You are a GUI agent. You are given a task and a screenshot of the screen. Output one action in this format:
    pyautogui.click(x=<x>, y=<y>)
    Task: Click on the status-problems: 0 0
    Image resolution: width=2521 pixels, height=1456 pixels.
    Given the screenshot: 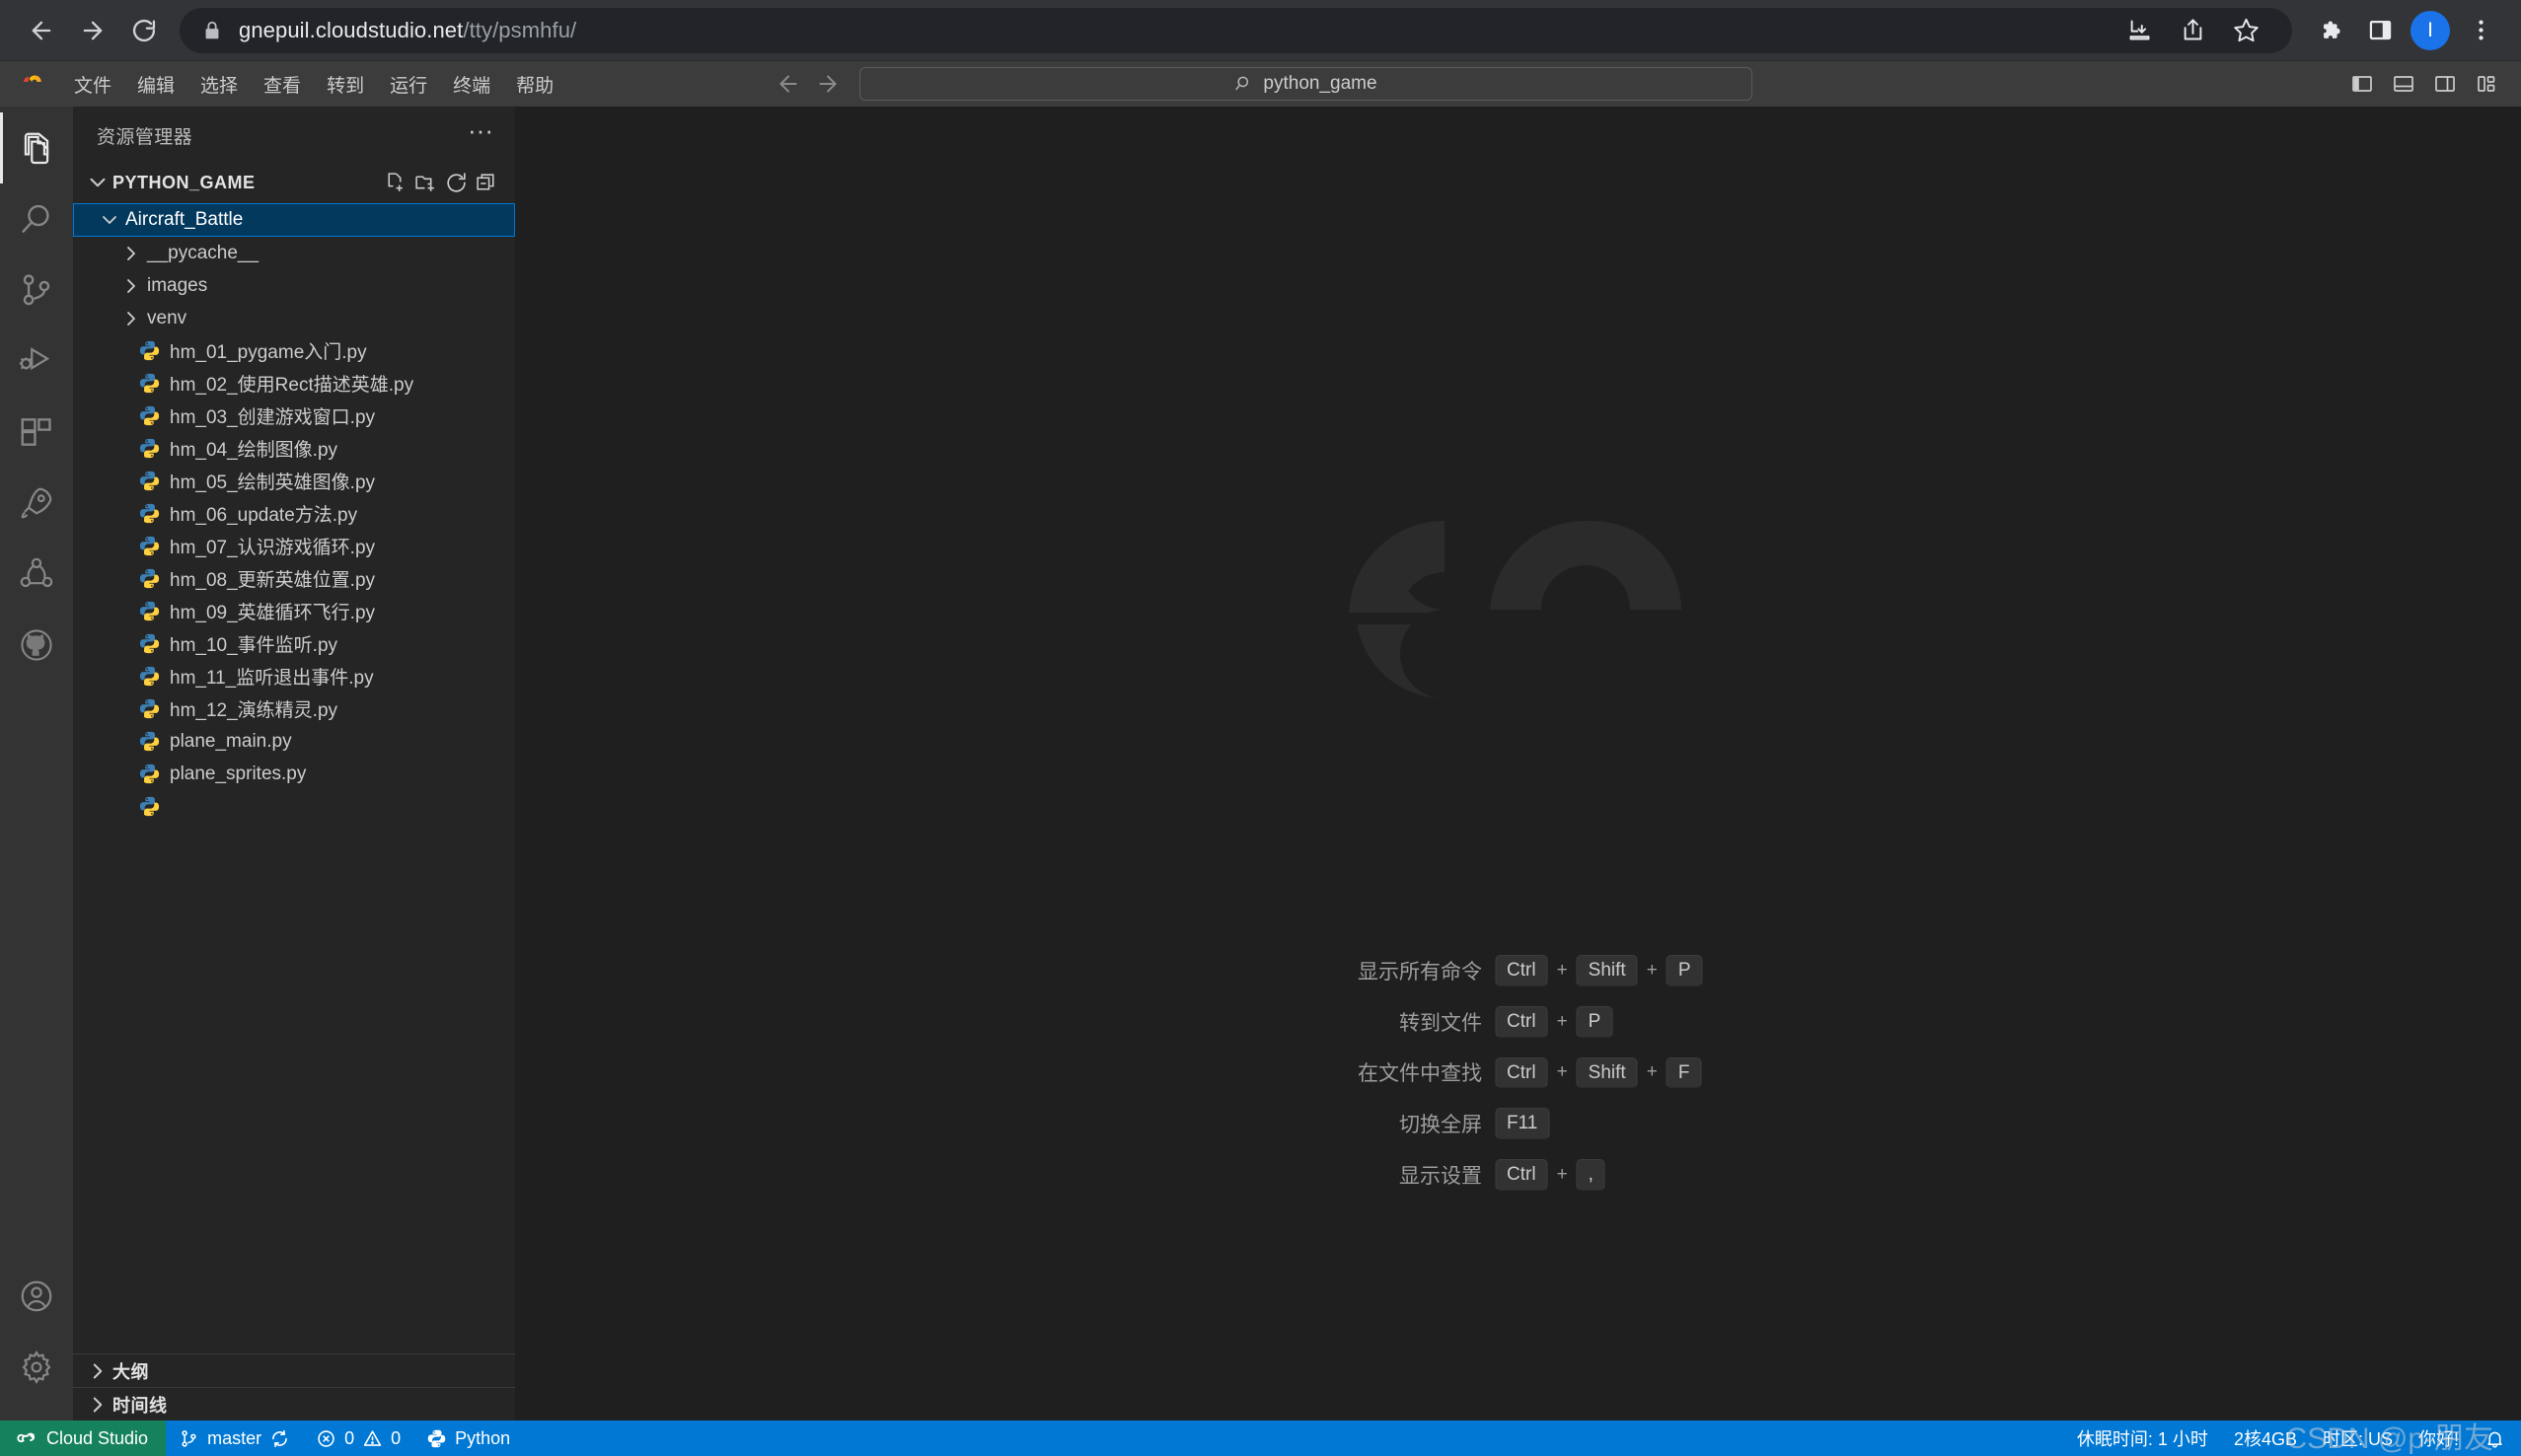 What is the action you would take?
    pyautogui.click(x=358, y=1438)
    